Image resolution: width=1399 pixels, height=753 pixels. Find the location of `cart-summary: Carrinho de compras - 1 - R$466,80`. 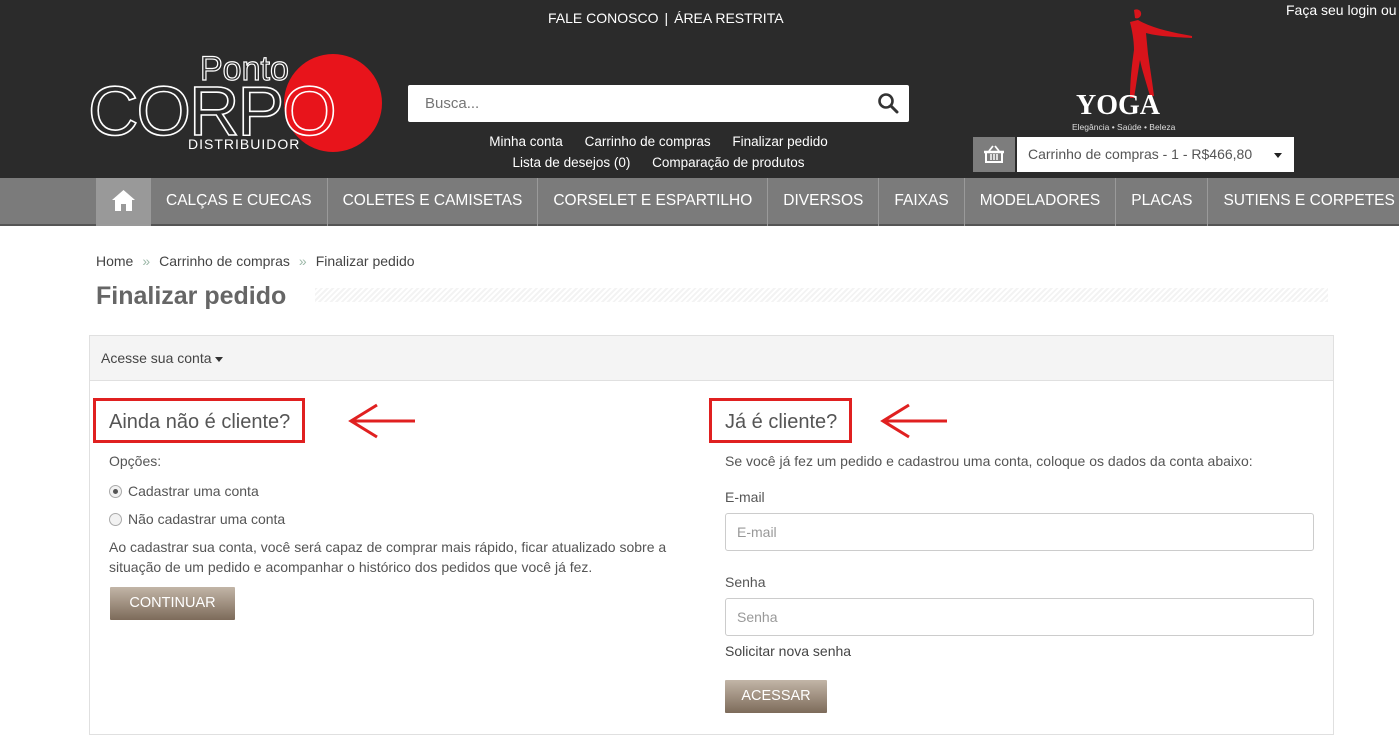

cart-summary: Carrinho de compras - 1 - R$466,80 is located at coordinates (1140, 154).